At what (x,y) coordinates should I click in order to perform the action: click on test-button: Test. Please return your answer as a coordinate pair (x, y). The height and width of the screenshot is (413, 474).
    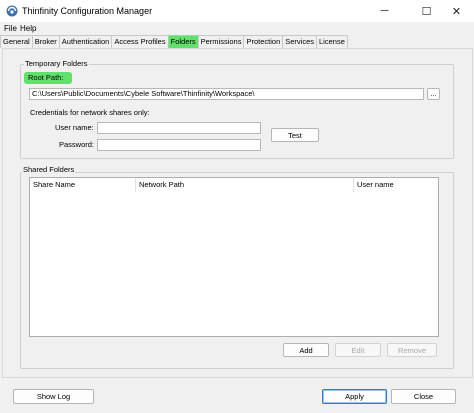
    Looking at the image, I should click on (295, 135).